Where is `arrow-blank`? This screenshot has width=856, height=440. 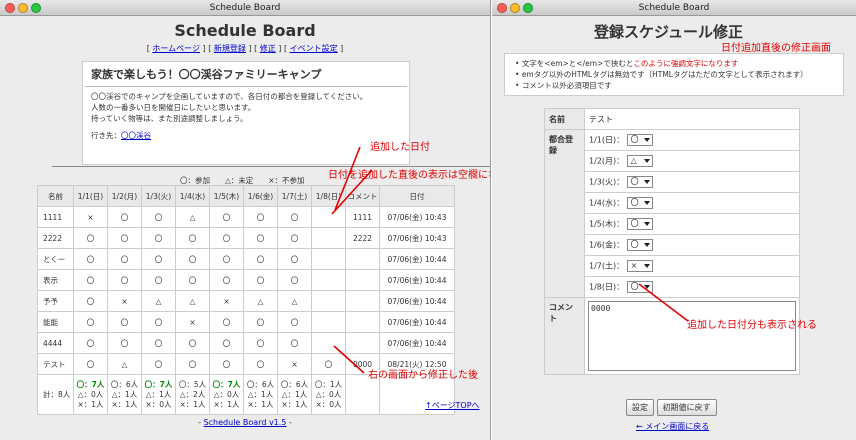 arrow-blank is located at coordinates (352, 192).